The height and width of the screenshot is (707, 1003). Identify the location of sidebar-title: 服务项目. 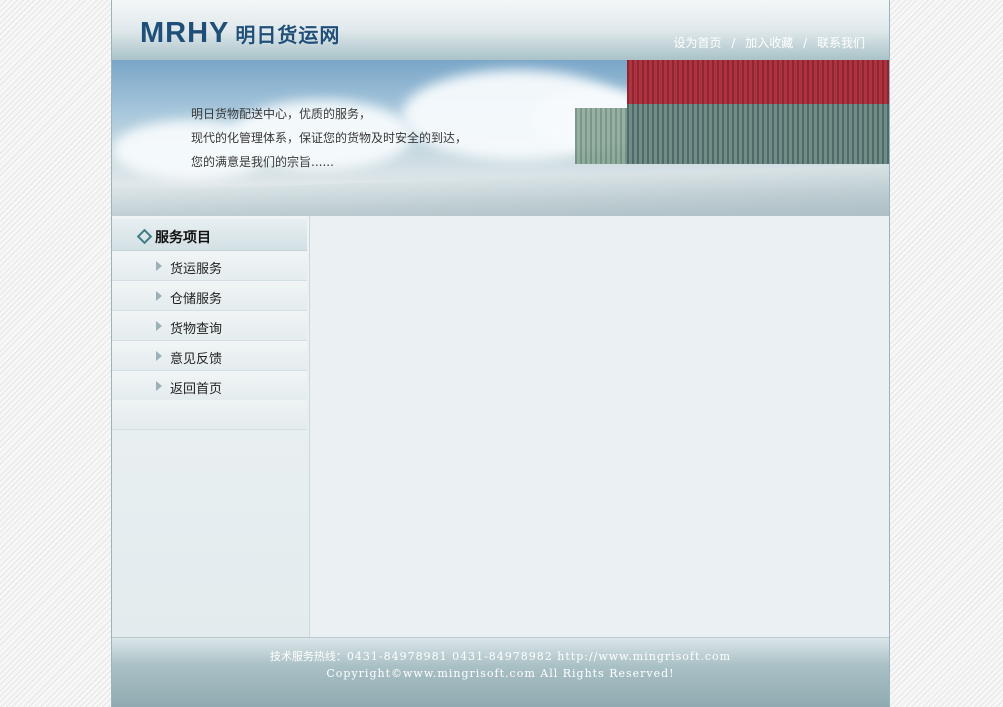
(209, 235).